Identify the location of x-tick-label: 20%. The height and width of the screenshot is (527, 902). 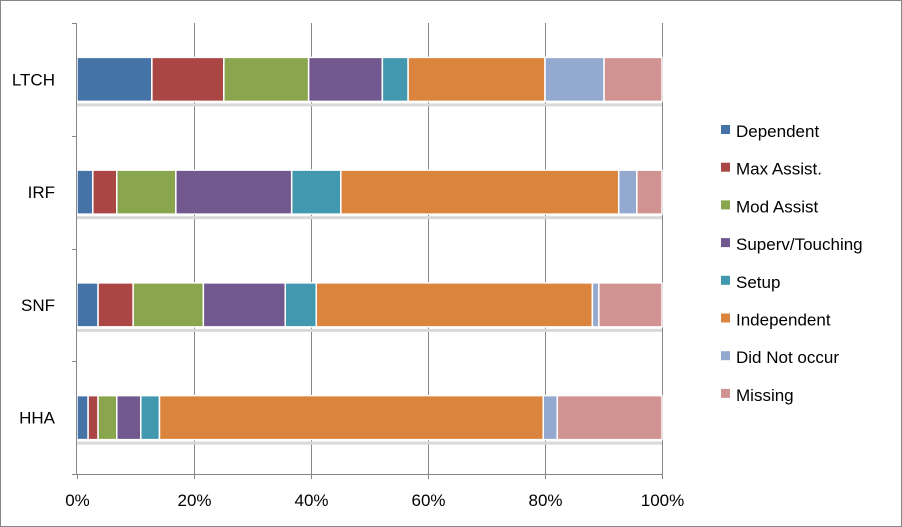
(194, 500).